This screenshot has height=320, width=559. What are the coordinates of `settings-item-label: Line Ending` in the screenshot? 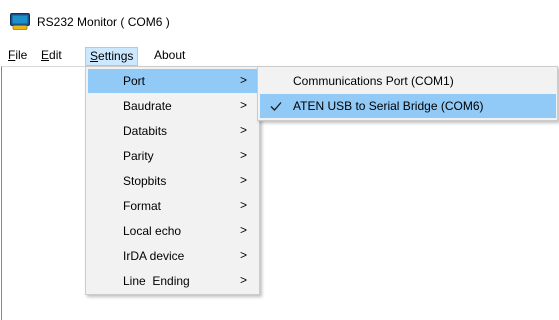 It's located at (156, 281).